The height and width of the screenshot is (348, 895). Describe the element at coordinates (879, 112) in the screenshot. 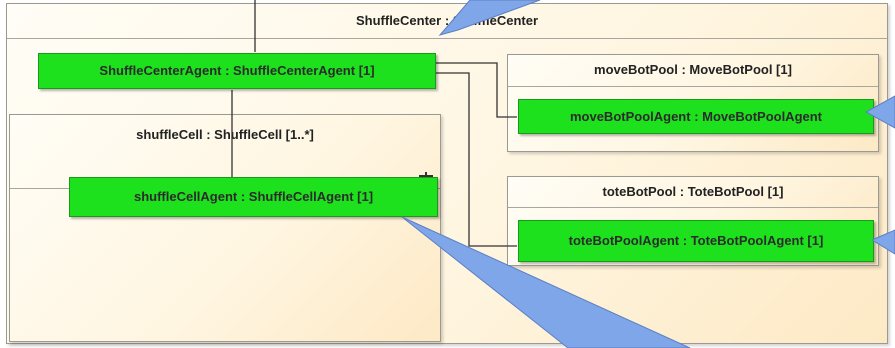

I see `callout-pointer-move-agent` at that location.